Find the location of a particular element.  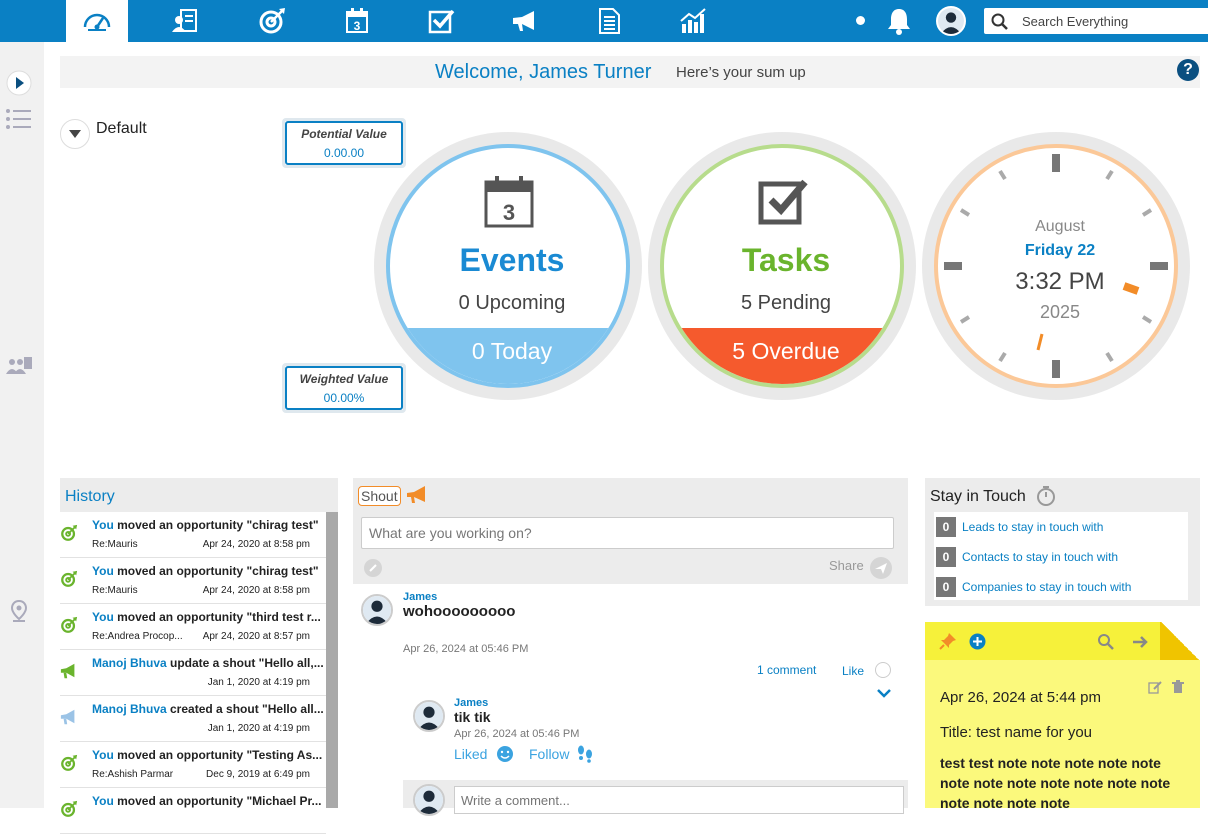

note-title: Title: test name for you is located at coordinates (1016, 732).